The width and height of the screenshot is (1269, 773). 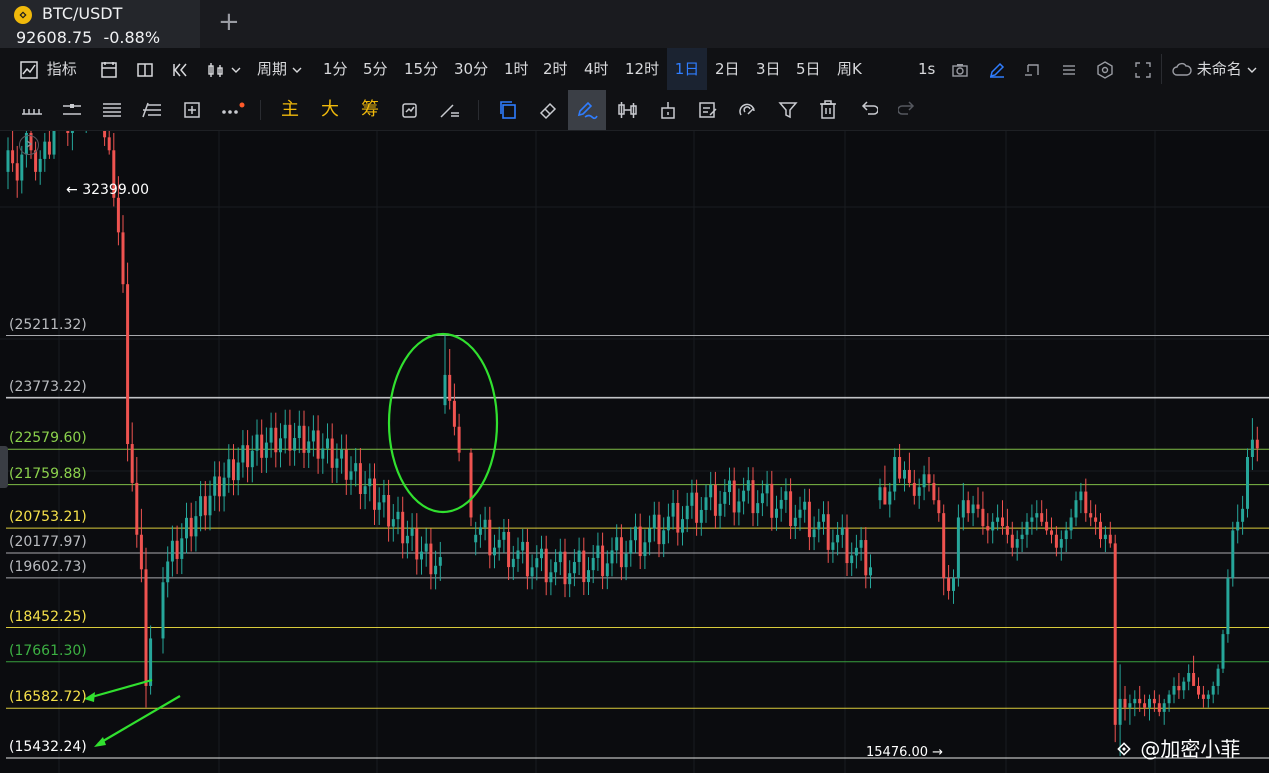 What do you see at coordinates (642, 69) in the screenshot?
I see `interval-12h: 12时` at bounding box center [642, 69].